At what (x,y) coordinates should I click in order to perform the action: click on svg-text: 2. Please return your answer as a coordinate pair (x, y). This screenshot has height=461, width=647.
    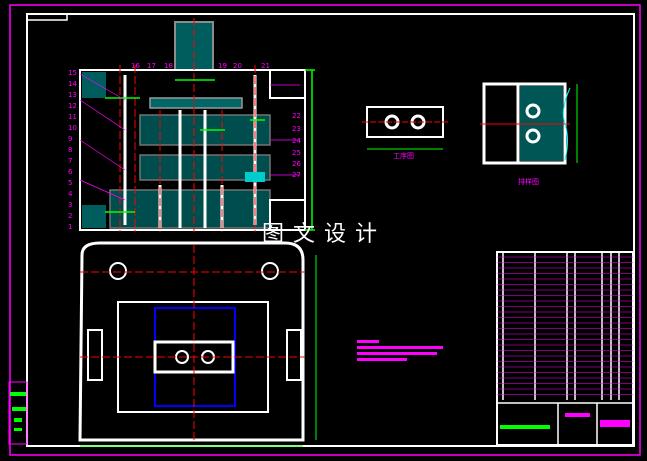
    Looking at the image, I should click on (70, 216).